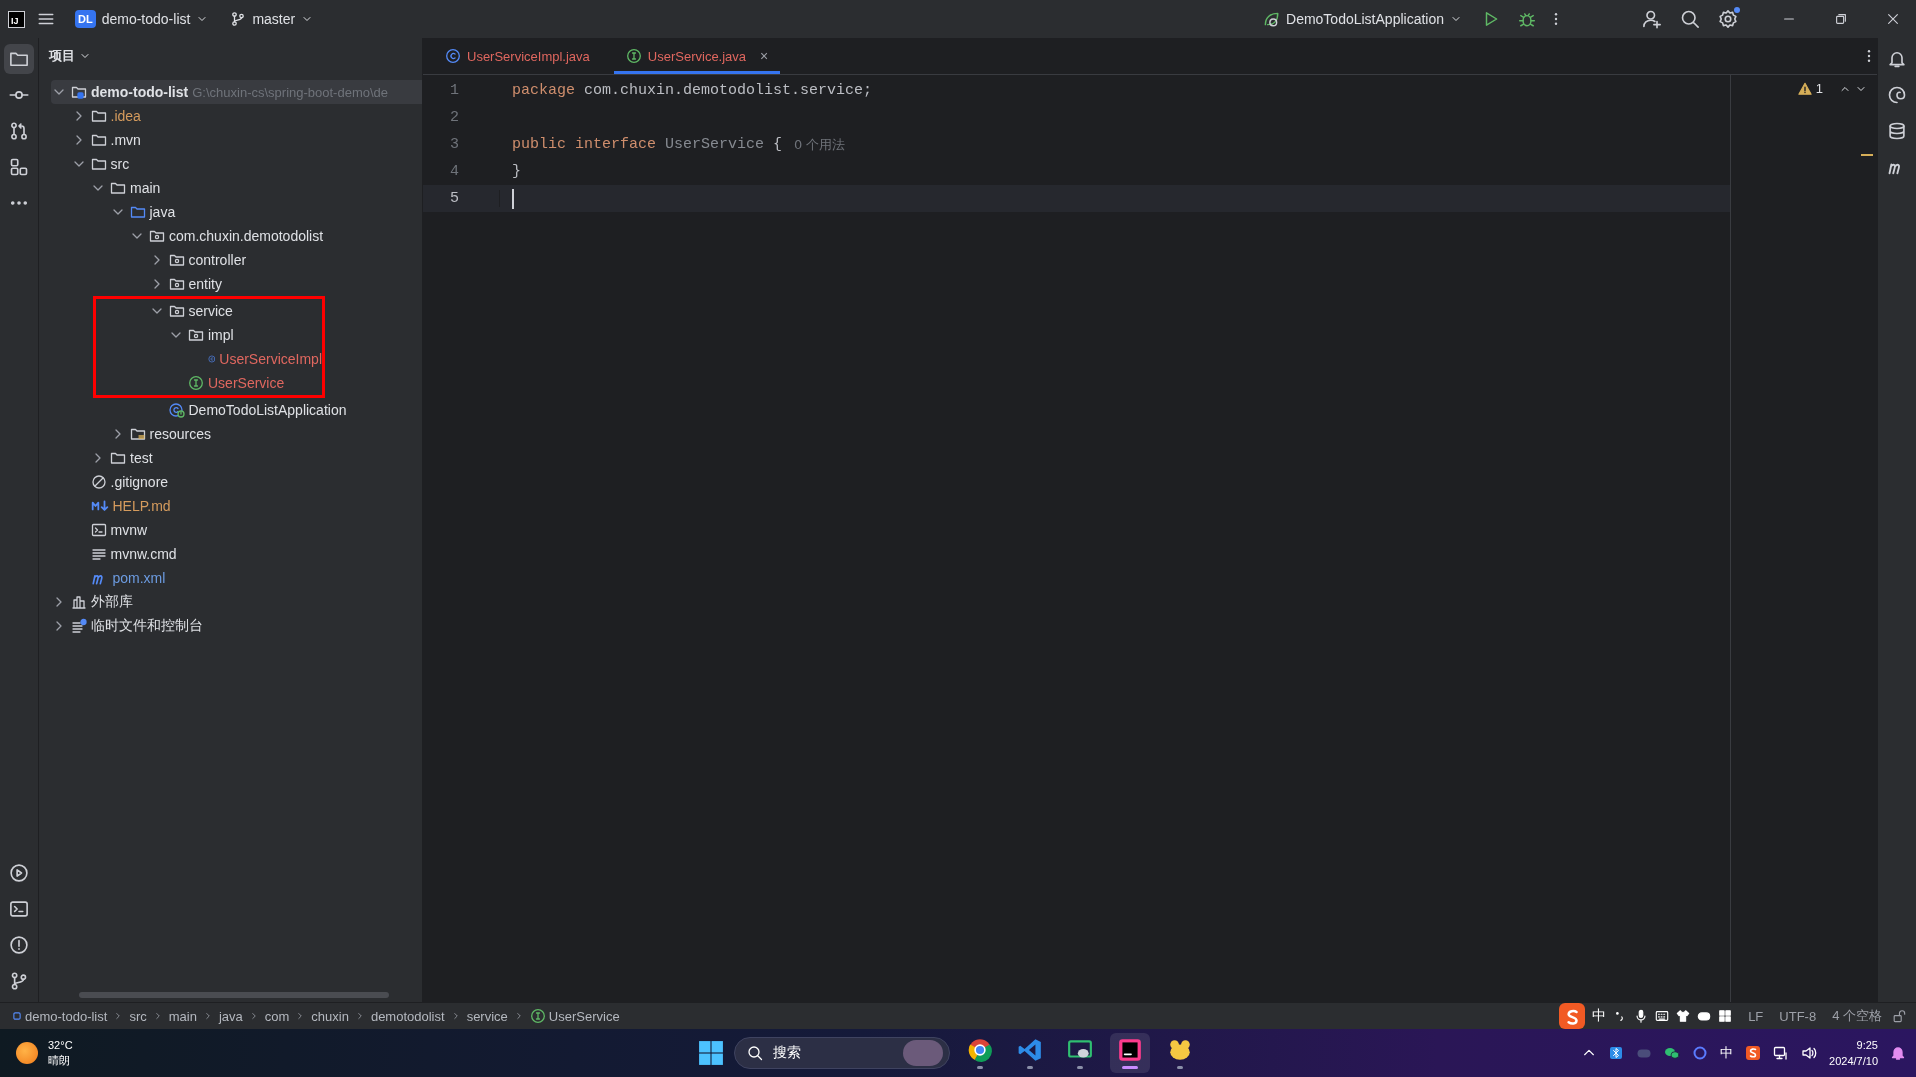 The image size is (1916, 1077). What do you see at coordinates (980, 1050) in the screenshot?
I see `chrome-icon` at bounding box center [980, 1050].